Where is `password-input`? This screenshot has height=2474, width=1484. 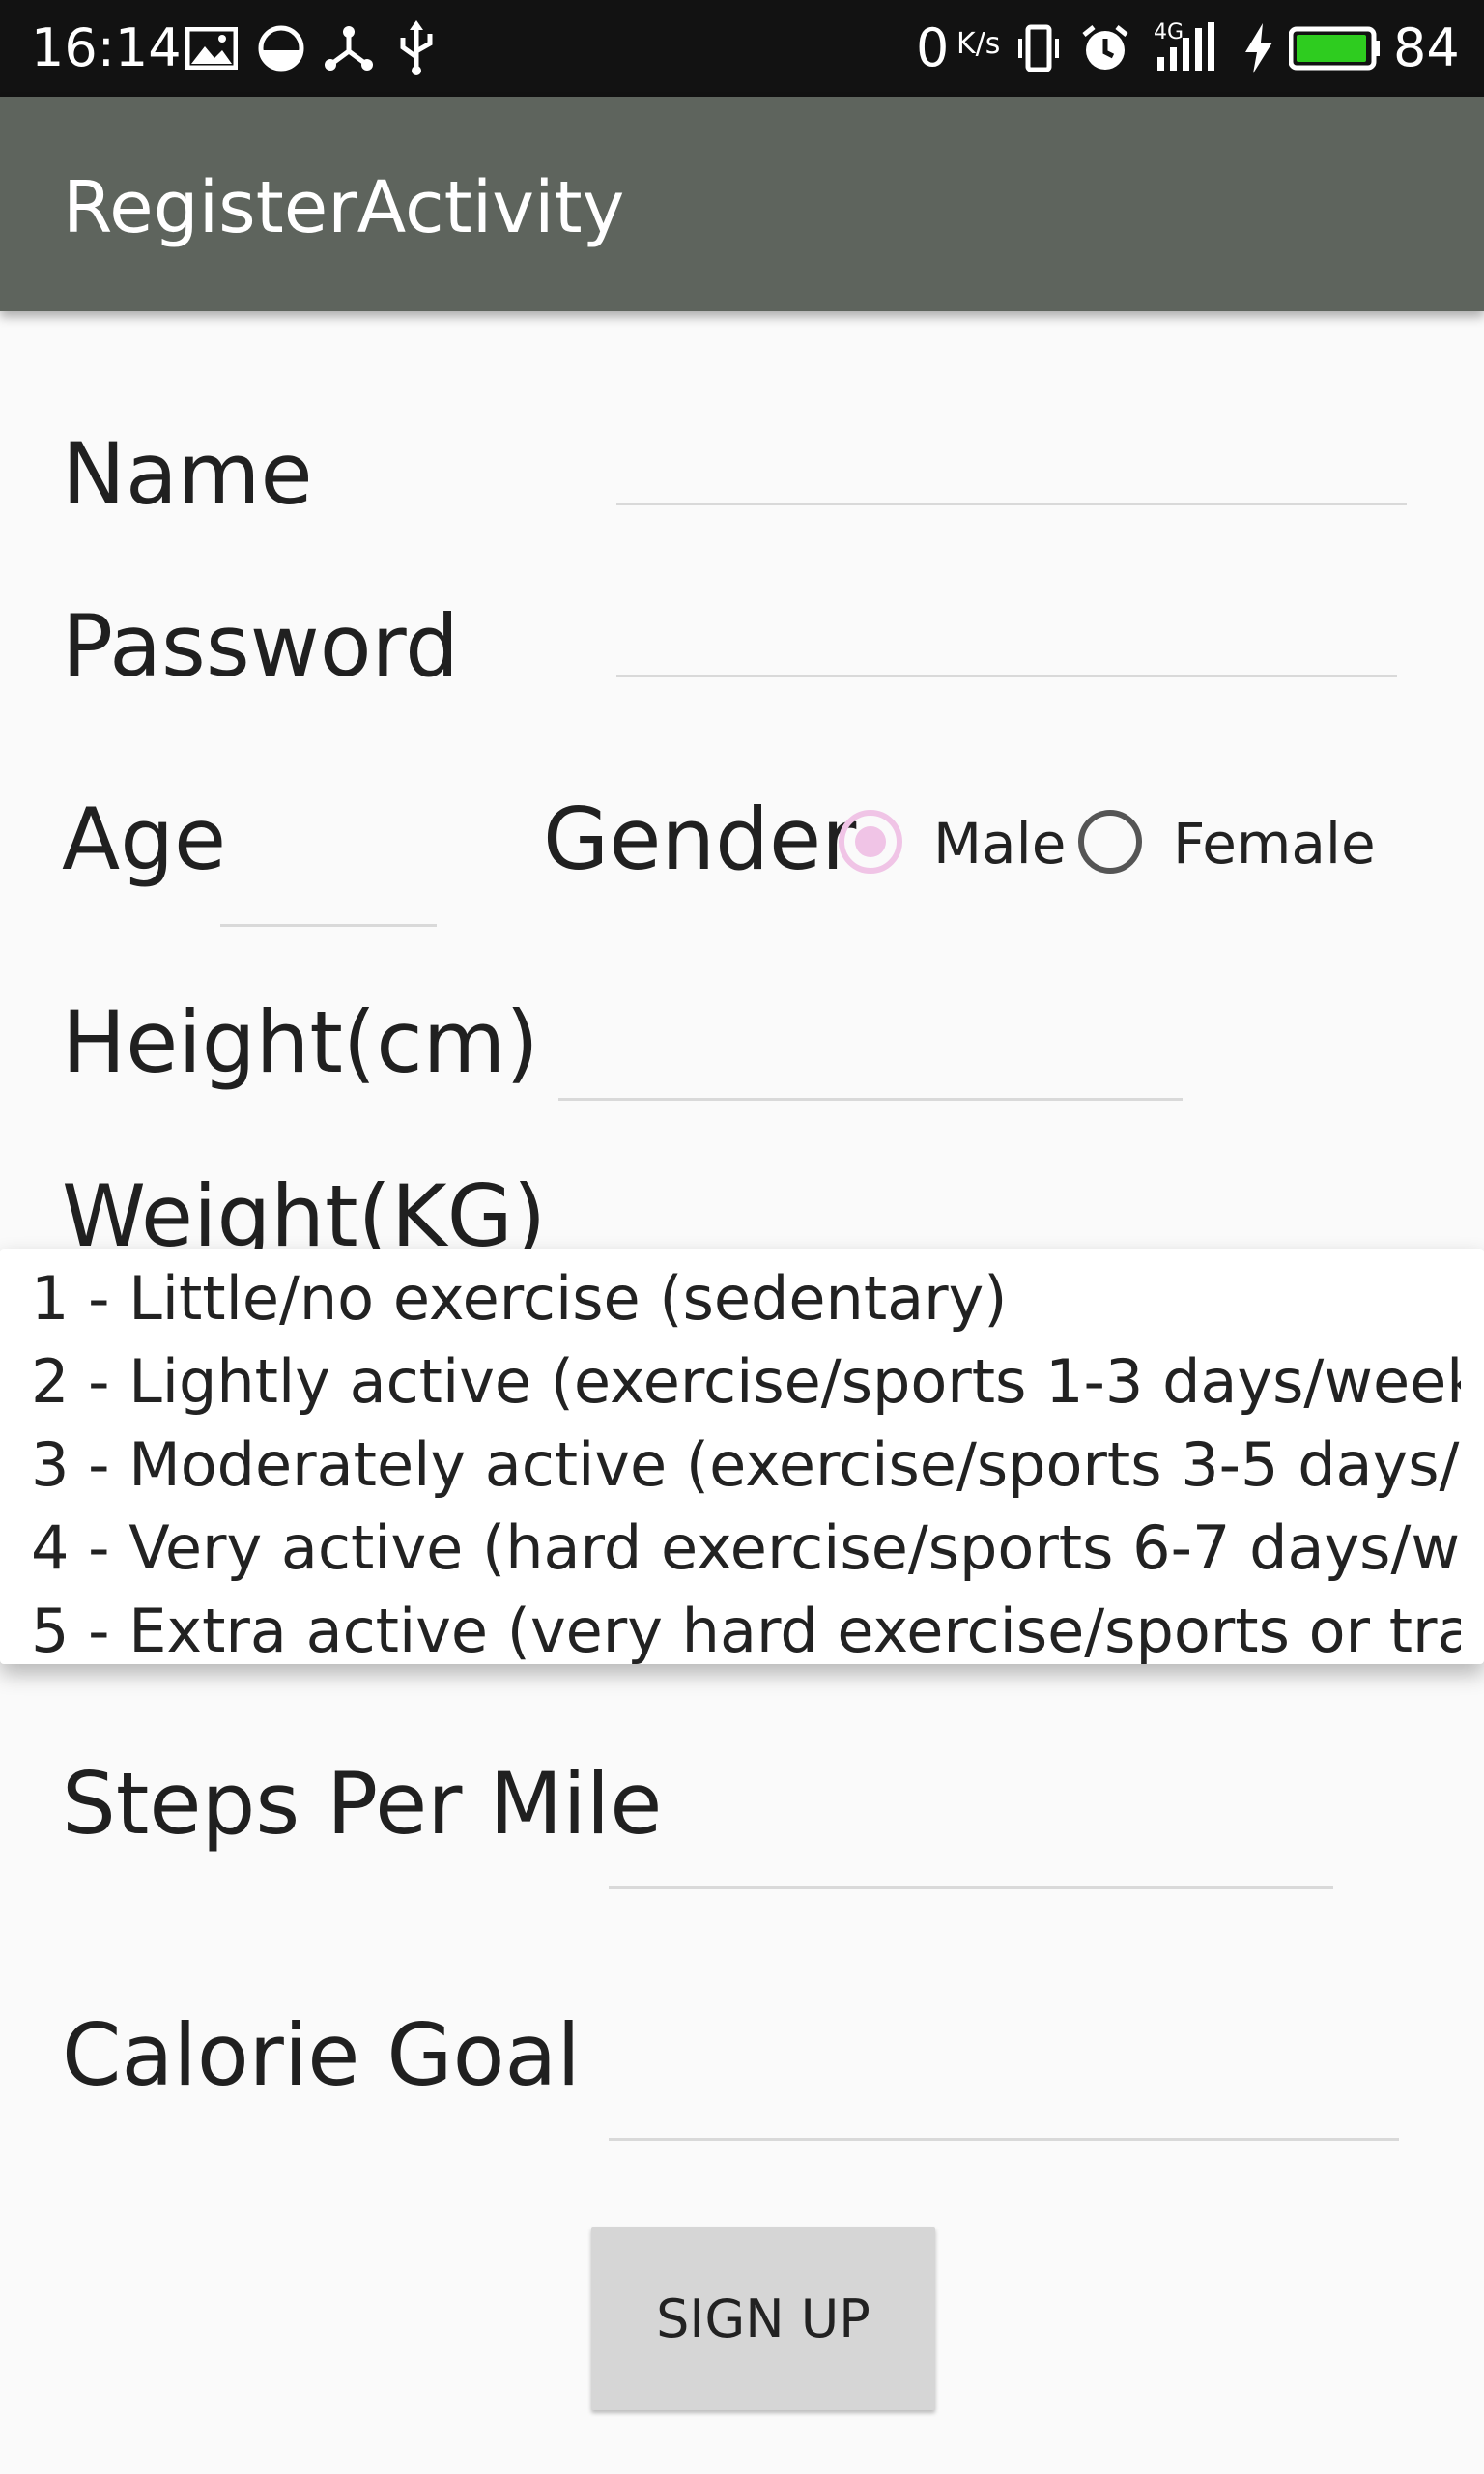 password-input is located at coordinates (1006, 637).